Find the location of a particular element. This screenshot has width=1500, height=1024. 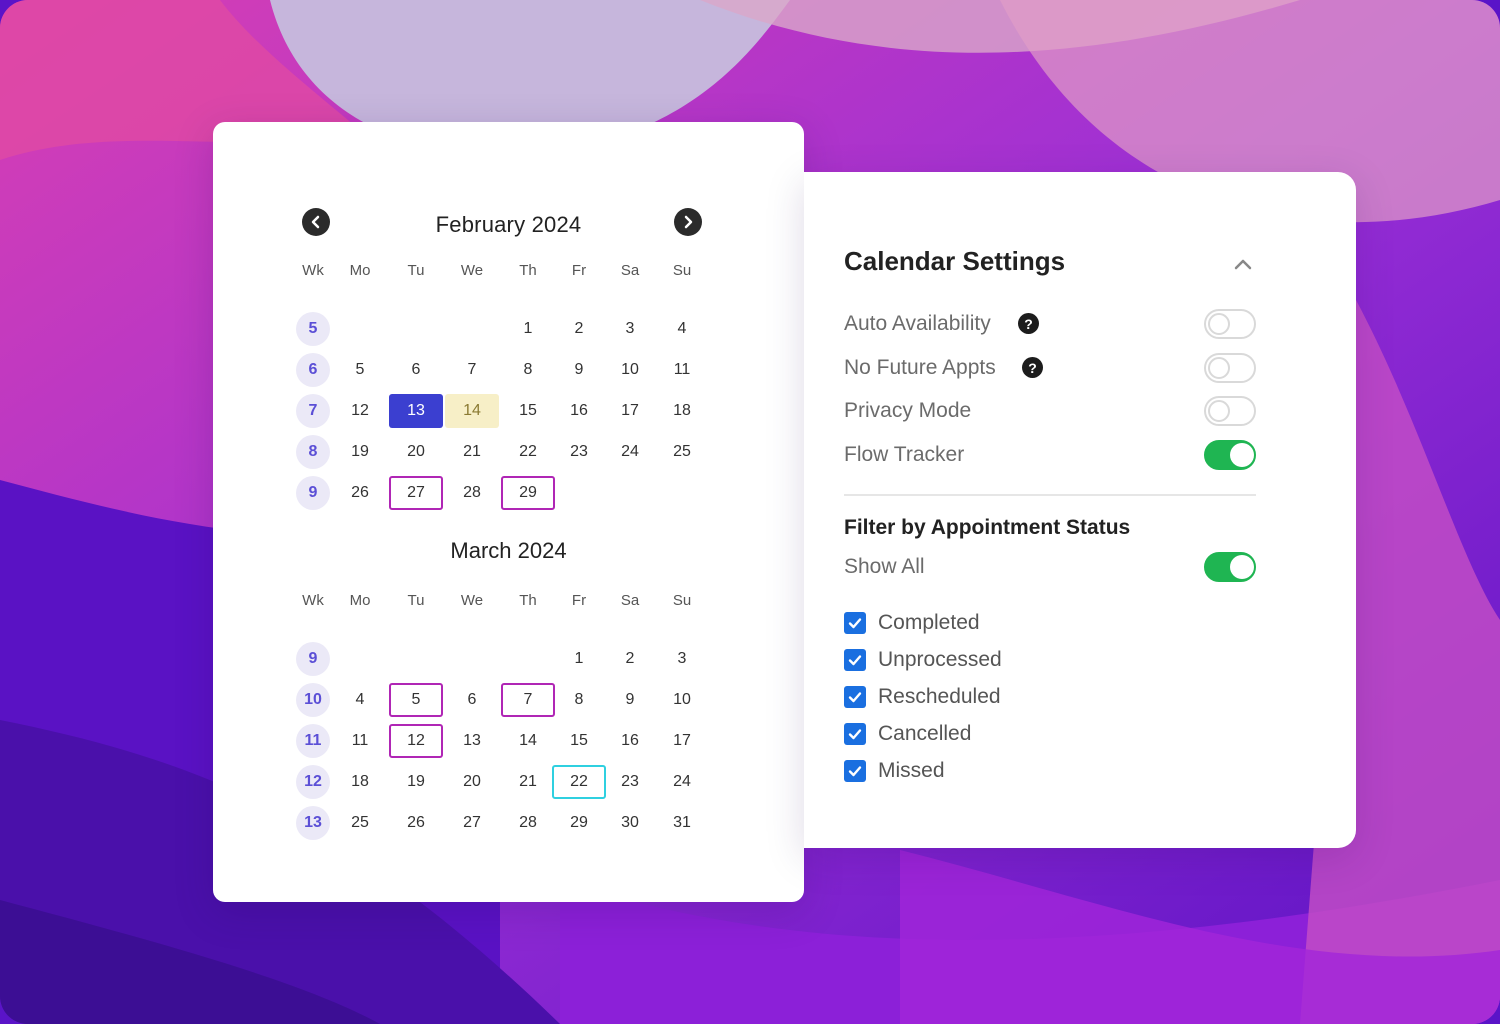

calendar-day: 31 is located at coordinates (682, 823).